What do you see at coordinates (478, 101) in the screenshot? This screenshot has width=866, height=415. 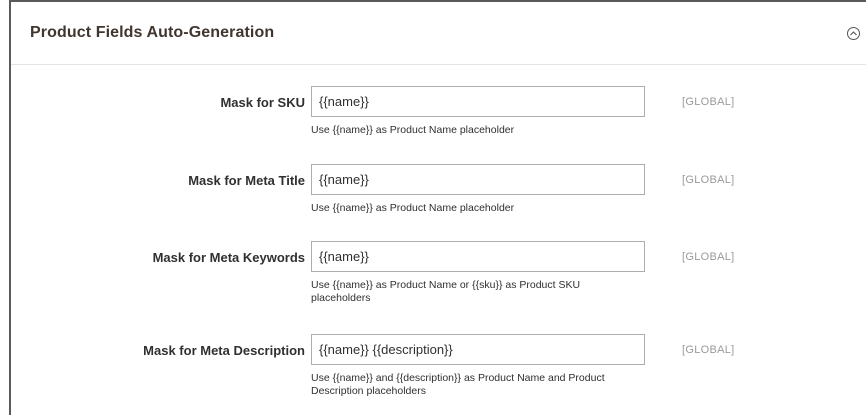 I see `mask-sku-input` at bounding box center [478, 101].